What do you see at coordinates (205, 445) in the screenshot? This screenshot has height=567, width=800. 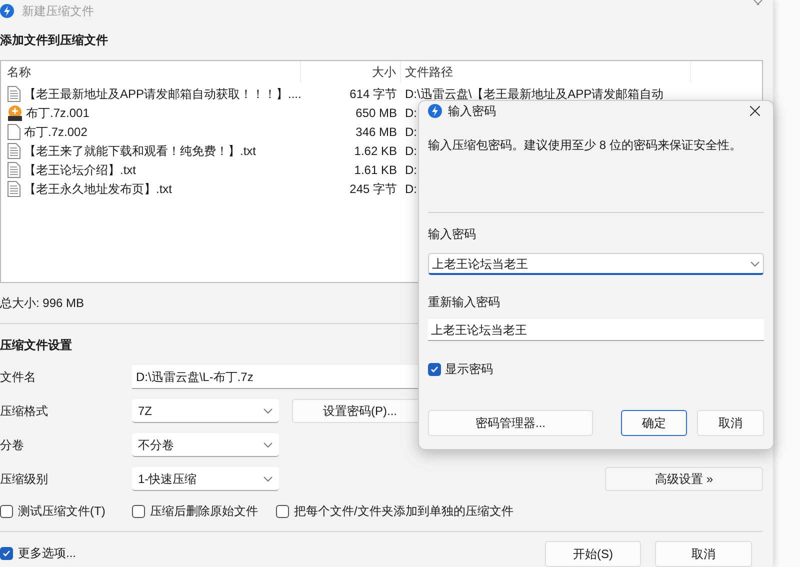 I see `dropdown: 不分卷` at bounding box center [205, 445].